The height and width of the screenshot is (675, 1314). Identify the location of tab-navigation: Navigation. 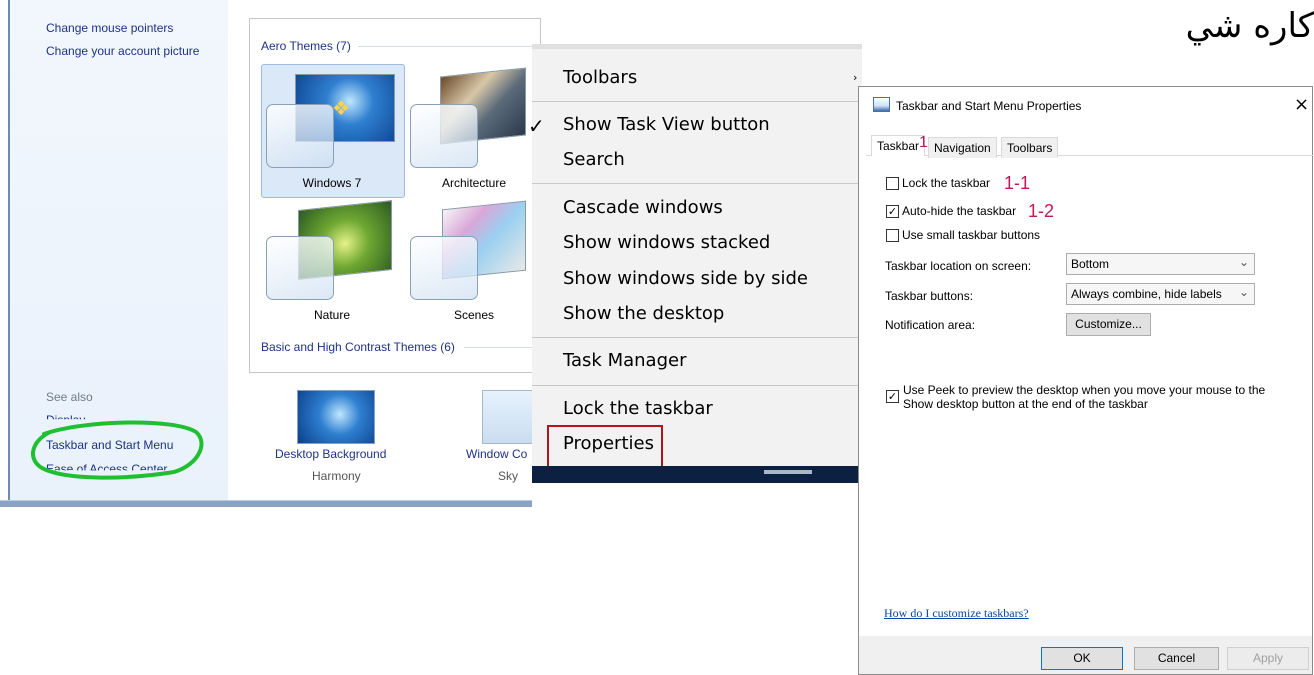
(962, 147).